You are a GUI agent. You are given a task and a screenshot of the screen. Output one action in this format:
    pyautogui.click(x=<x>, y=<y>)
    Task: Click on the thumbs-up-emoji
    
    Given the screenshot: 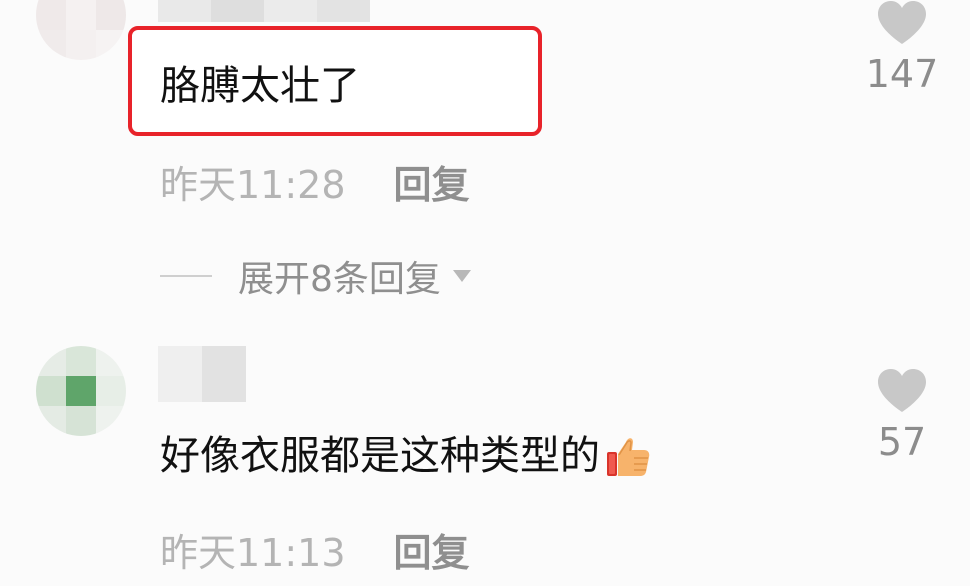 What is the action you would take?
    pyautogui.click(x=628, y=457)
    